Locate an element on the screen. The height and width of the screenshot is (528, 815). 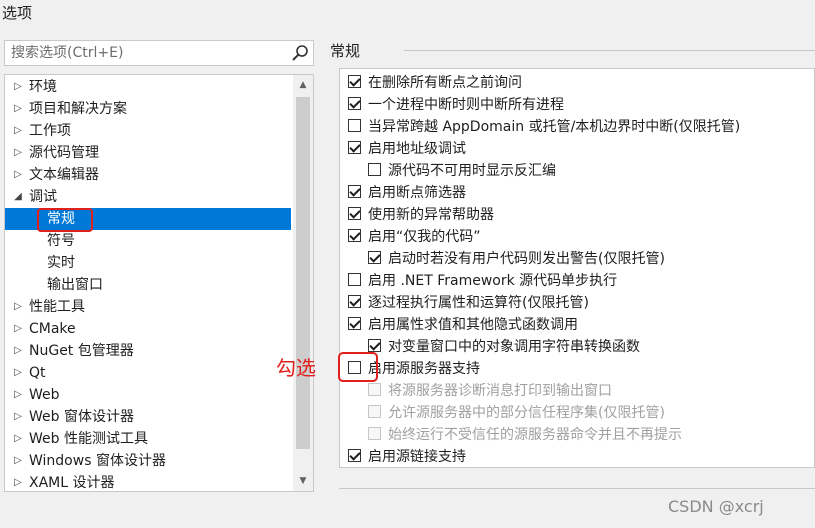
tree-item-qt: ▷ Qt is located at coordinates (148, 373).